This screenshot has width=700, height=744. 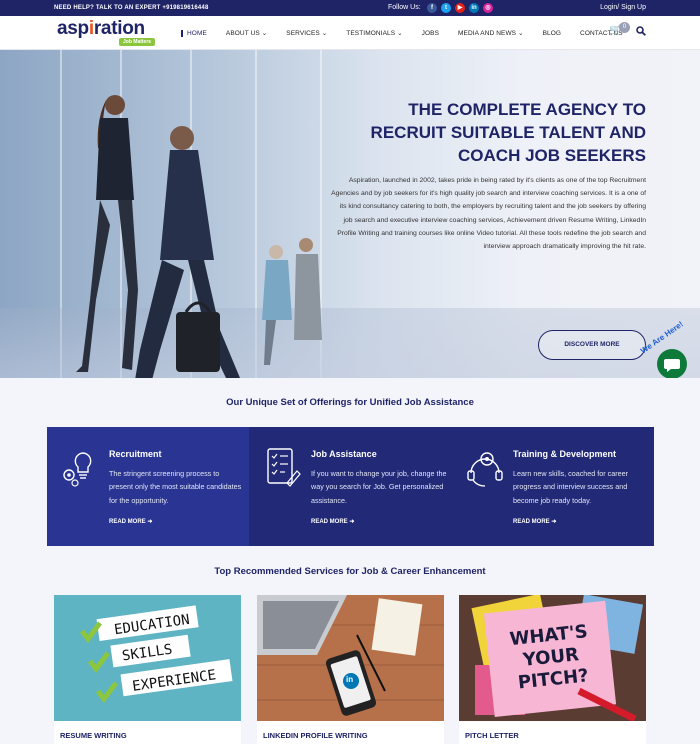 I want to click on logo-wordmark: aspiration, so click(x=101, y=28).